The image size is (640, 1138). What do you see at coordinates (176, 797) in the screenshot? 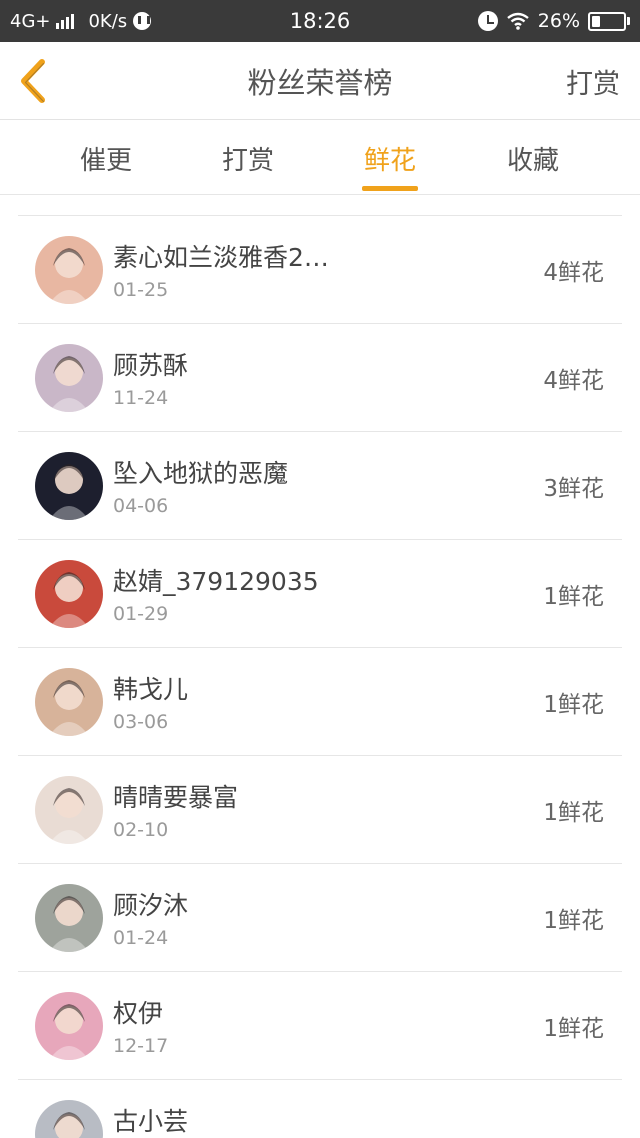
I see `fan-name: 晴晴要暴富` at bounding box center [176, 797].